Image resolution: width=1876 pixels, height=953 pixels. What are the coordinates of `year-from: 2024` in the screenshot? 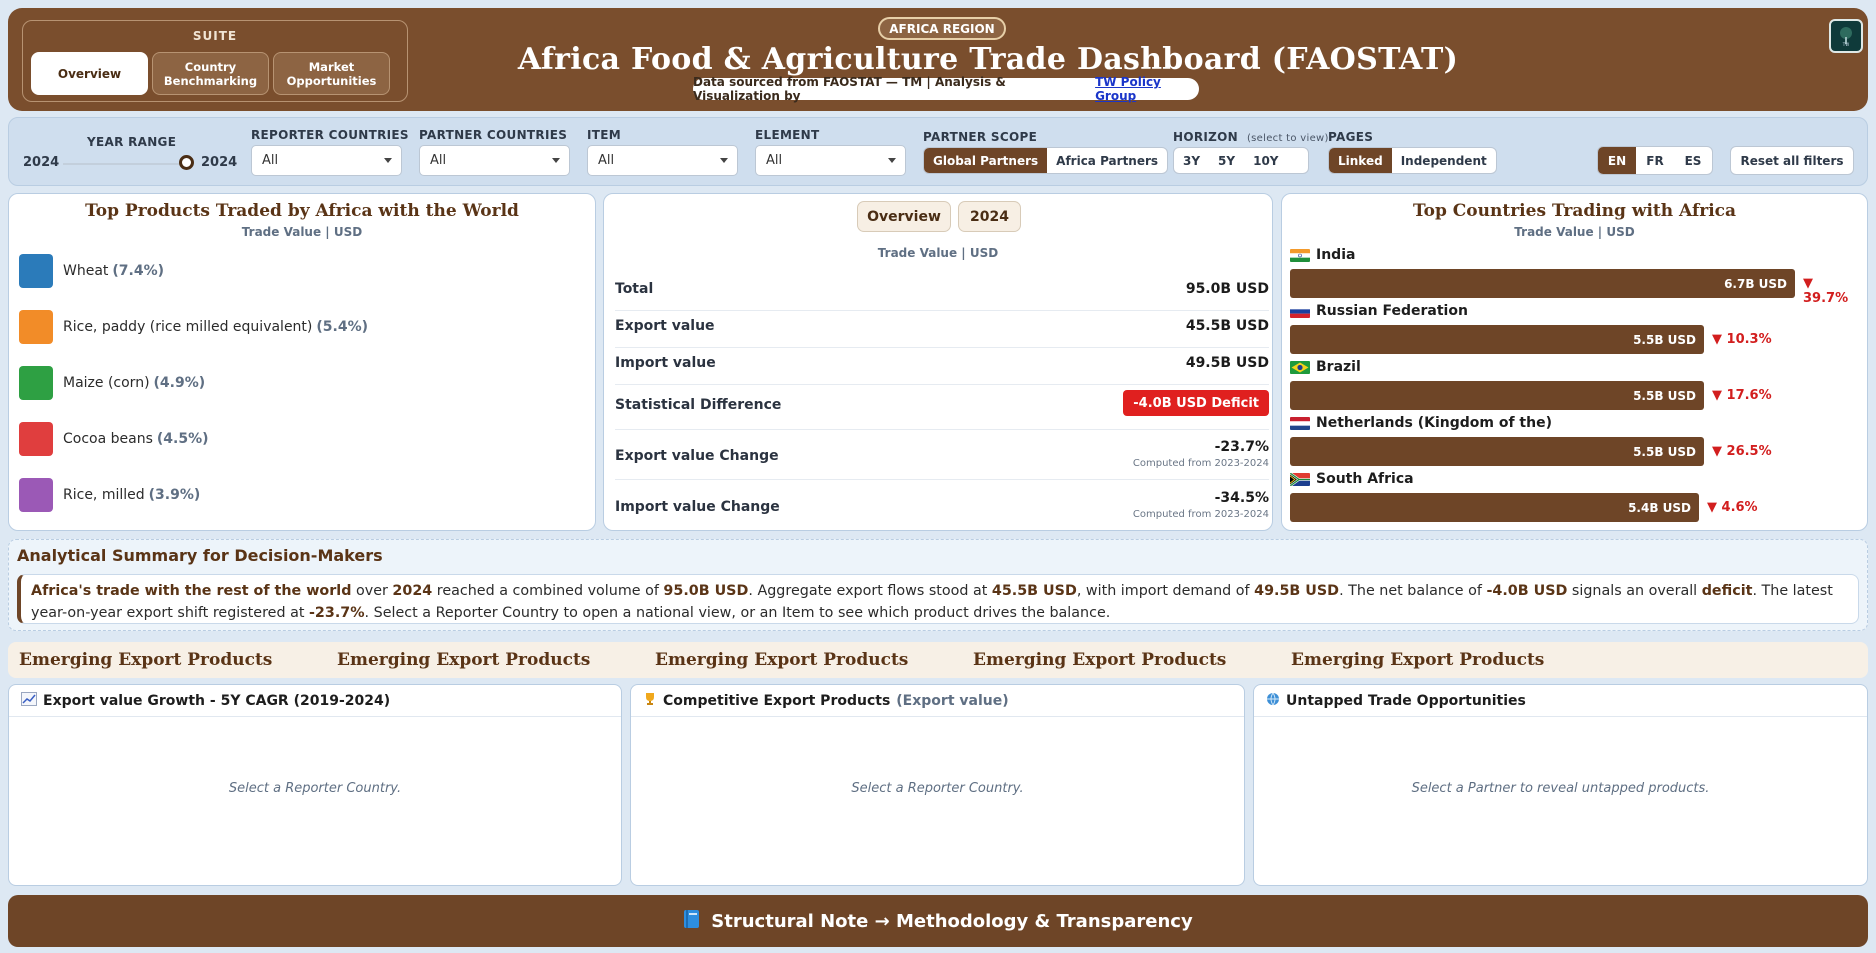 It's located at (41, 162).